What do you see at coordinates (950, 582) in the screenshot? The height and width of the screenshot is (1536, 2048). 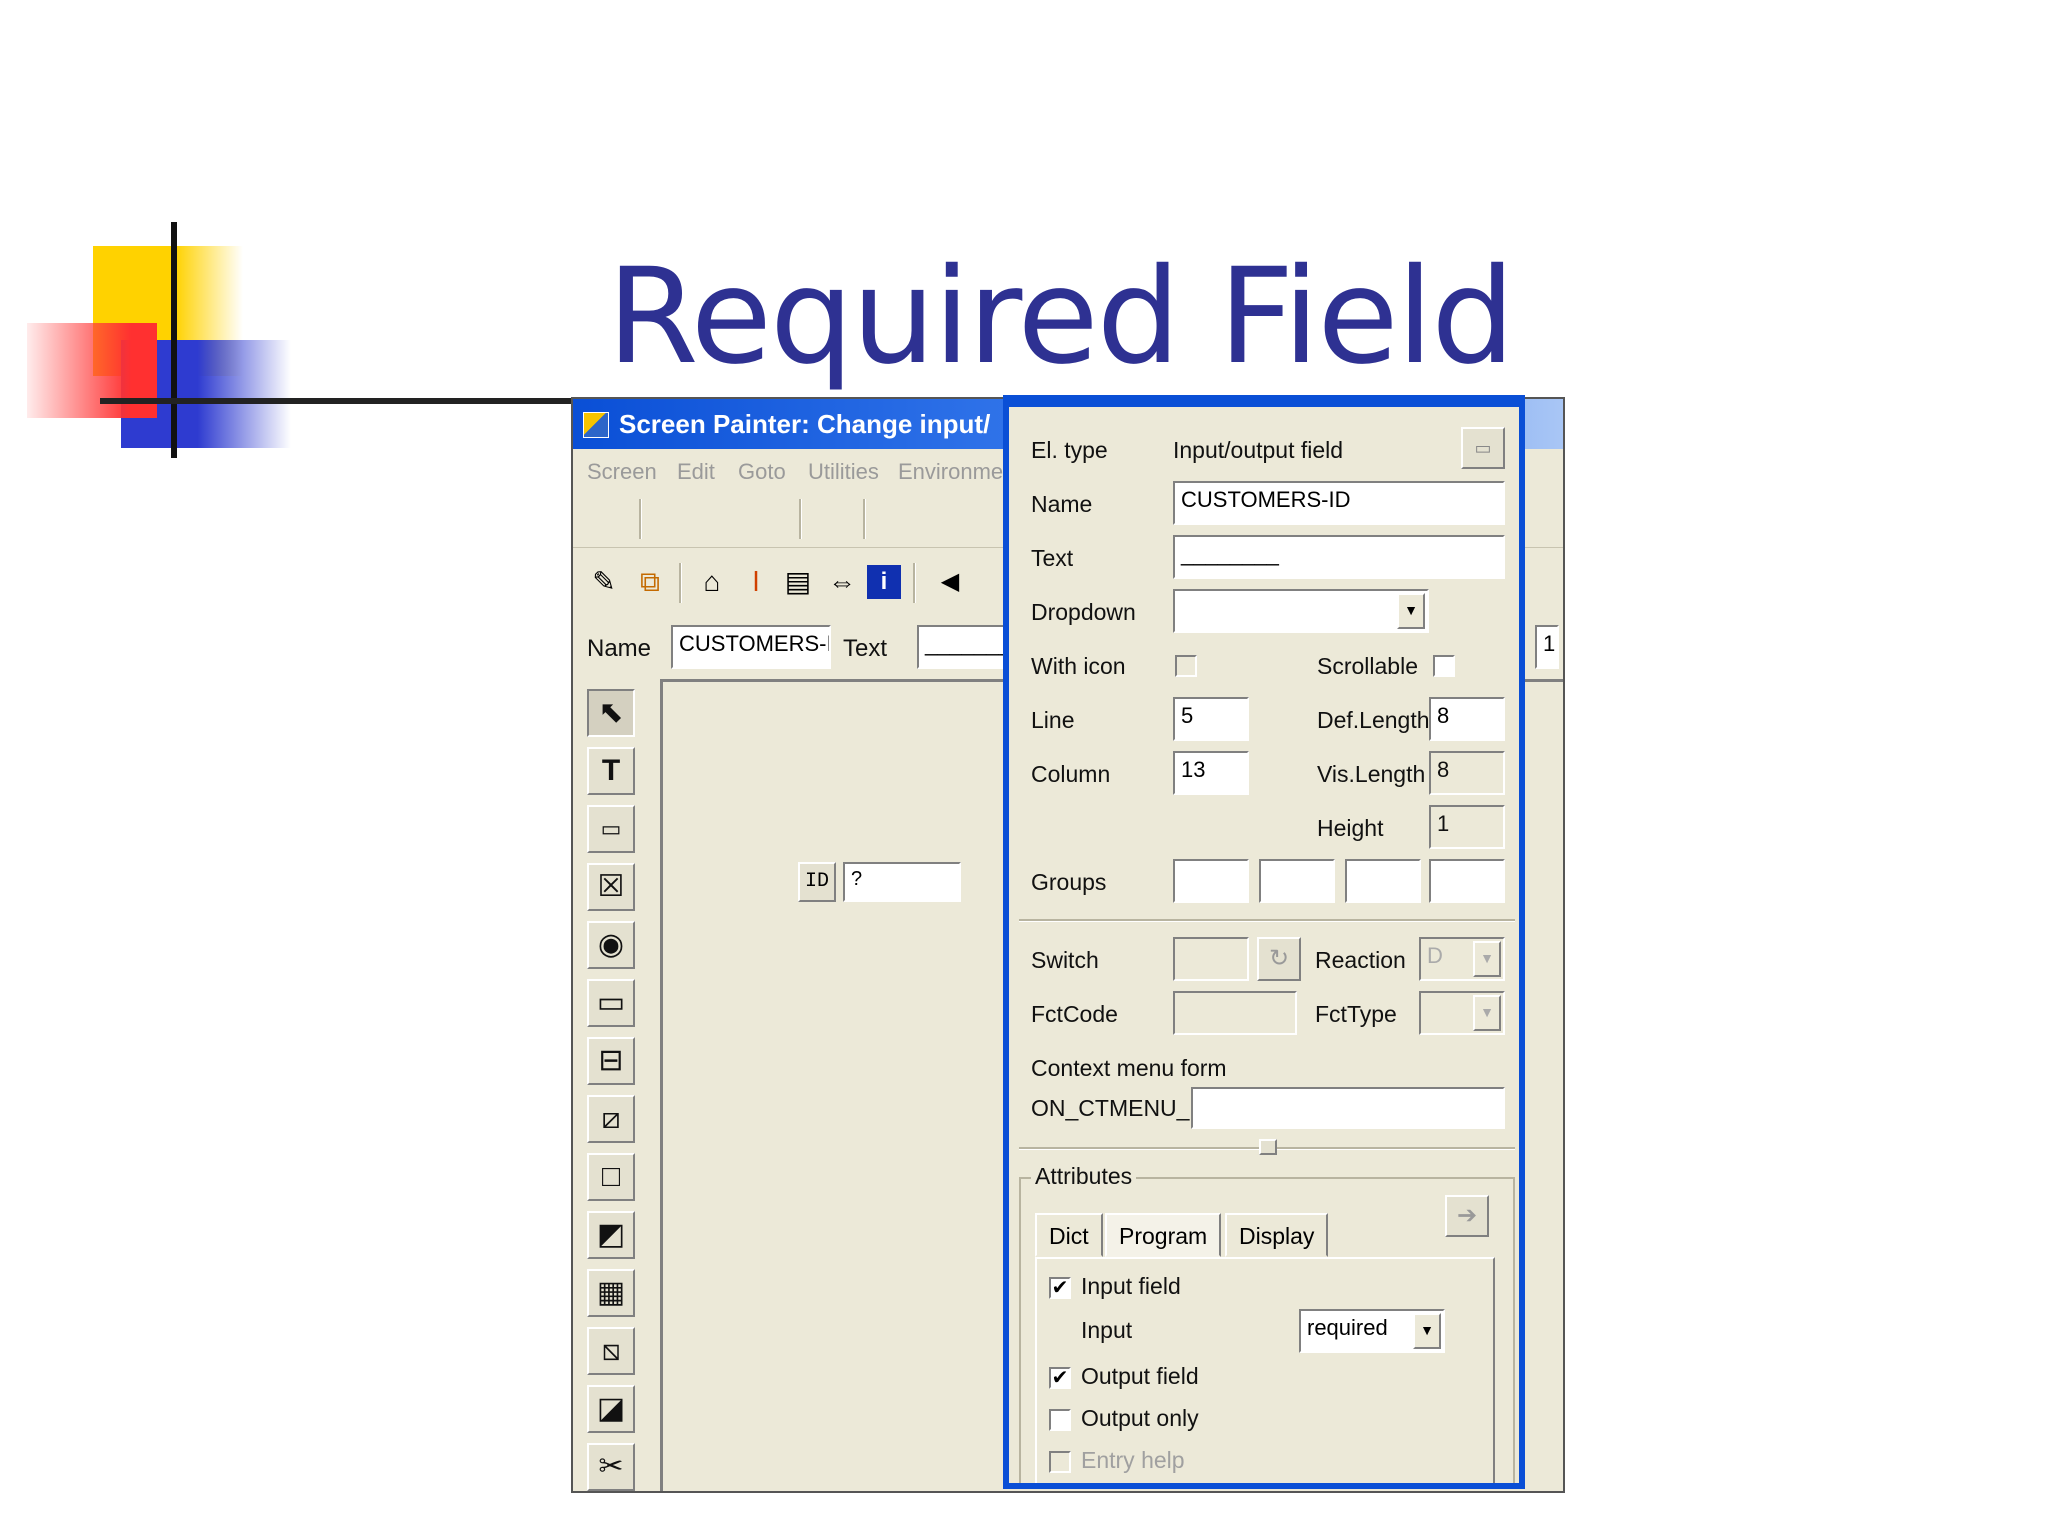 I see `collapse-left-icon: ◀` at bounding box center [950, 582].